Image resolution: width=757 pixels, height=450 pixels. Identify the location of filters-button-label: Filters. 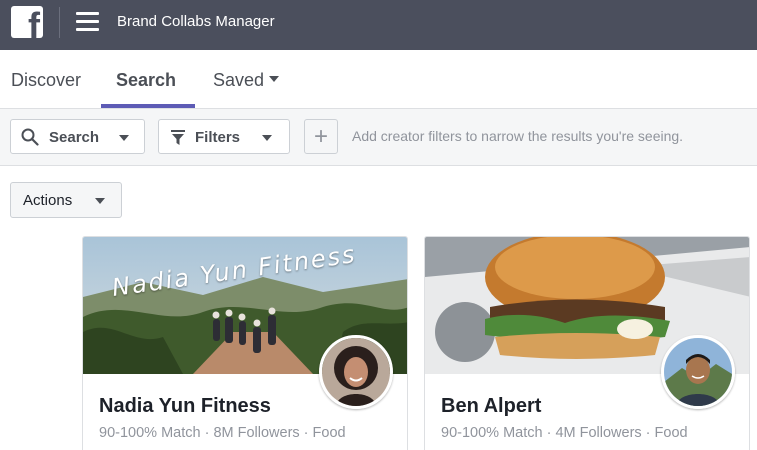
(218, 137).